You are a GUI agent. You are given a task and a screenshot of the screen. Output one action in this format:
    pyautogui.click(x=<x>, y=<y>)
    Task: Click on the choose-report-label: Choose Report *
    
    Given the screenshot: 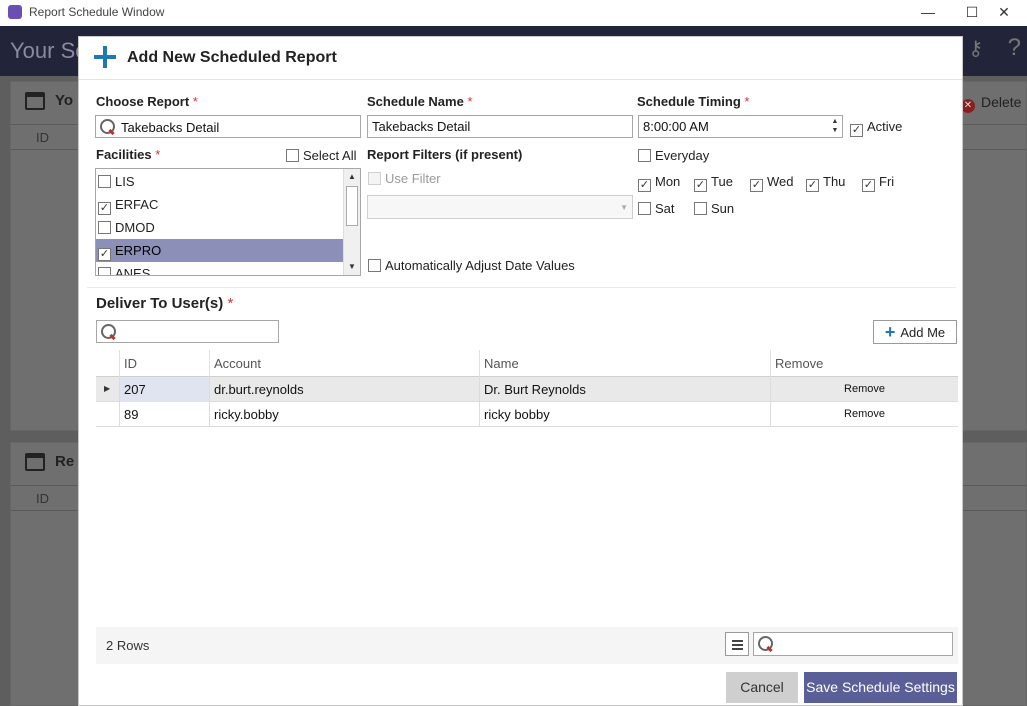 What is the action you would take?
    pyautogui.click(x=147, y=101)
    